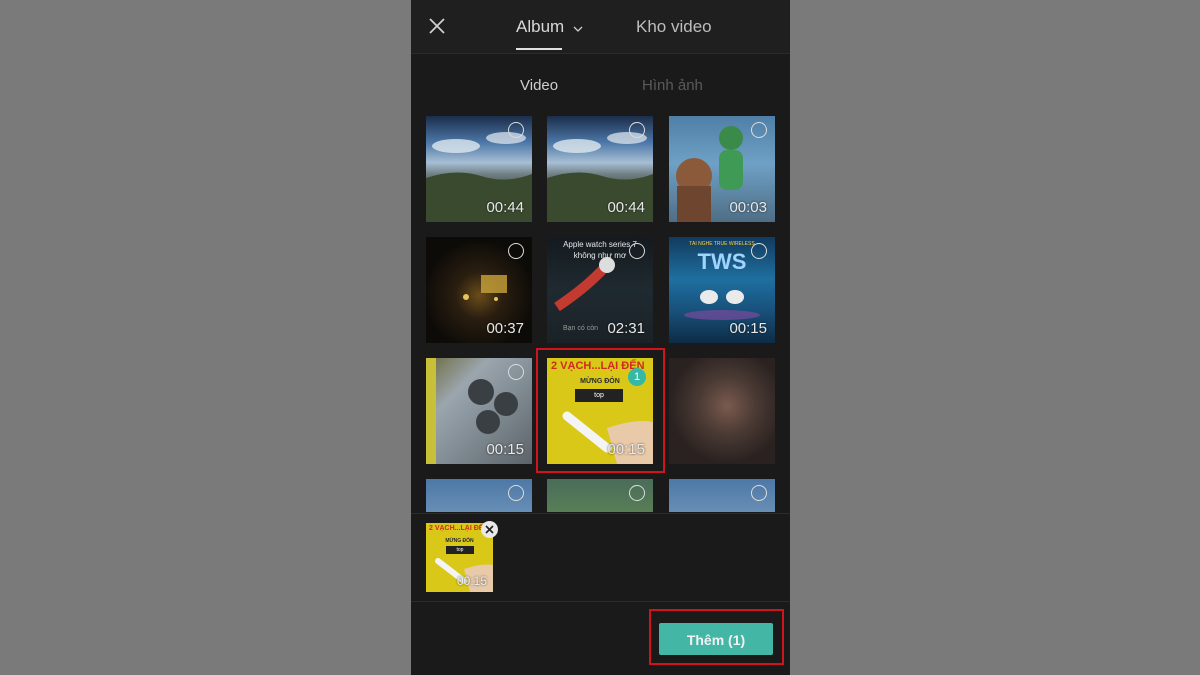 The height and width of the screenshot is (675, 1200). What do you see at coordinates (479, 411) in the screenshot?
I see `media-tile: 00:15` at bounding box center [479, 411].